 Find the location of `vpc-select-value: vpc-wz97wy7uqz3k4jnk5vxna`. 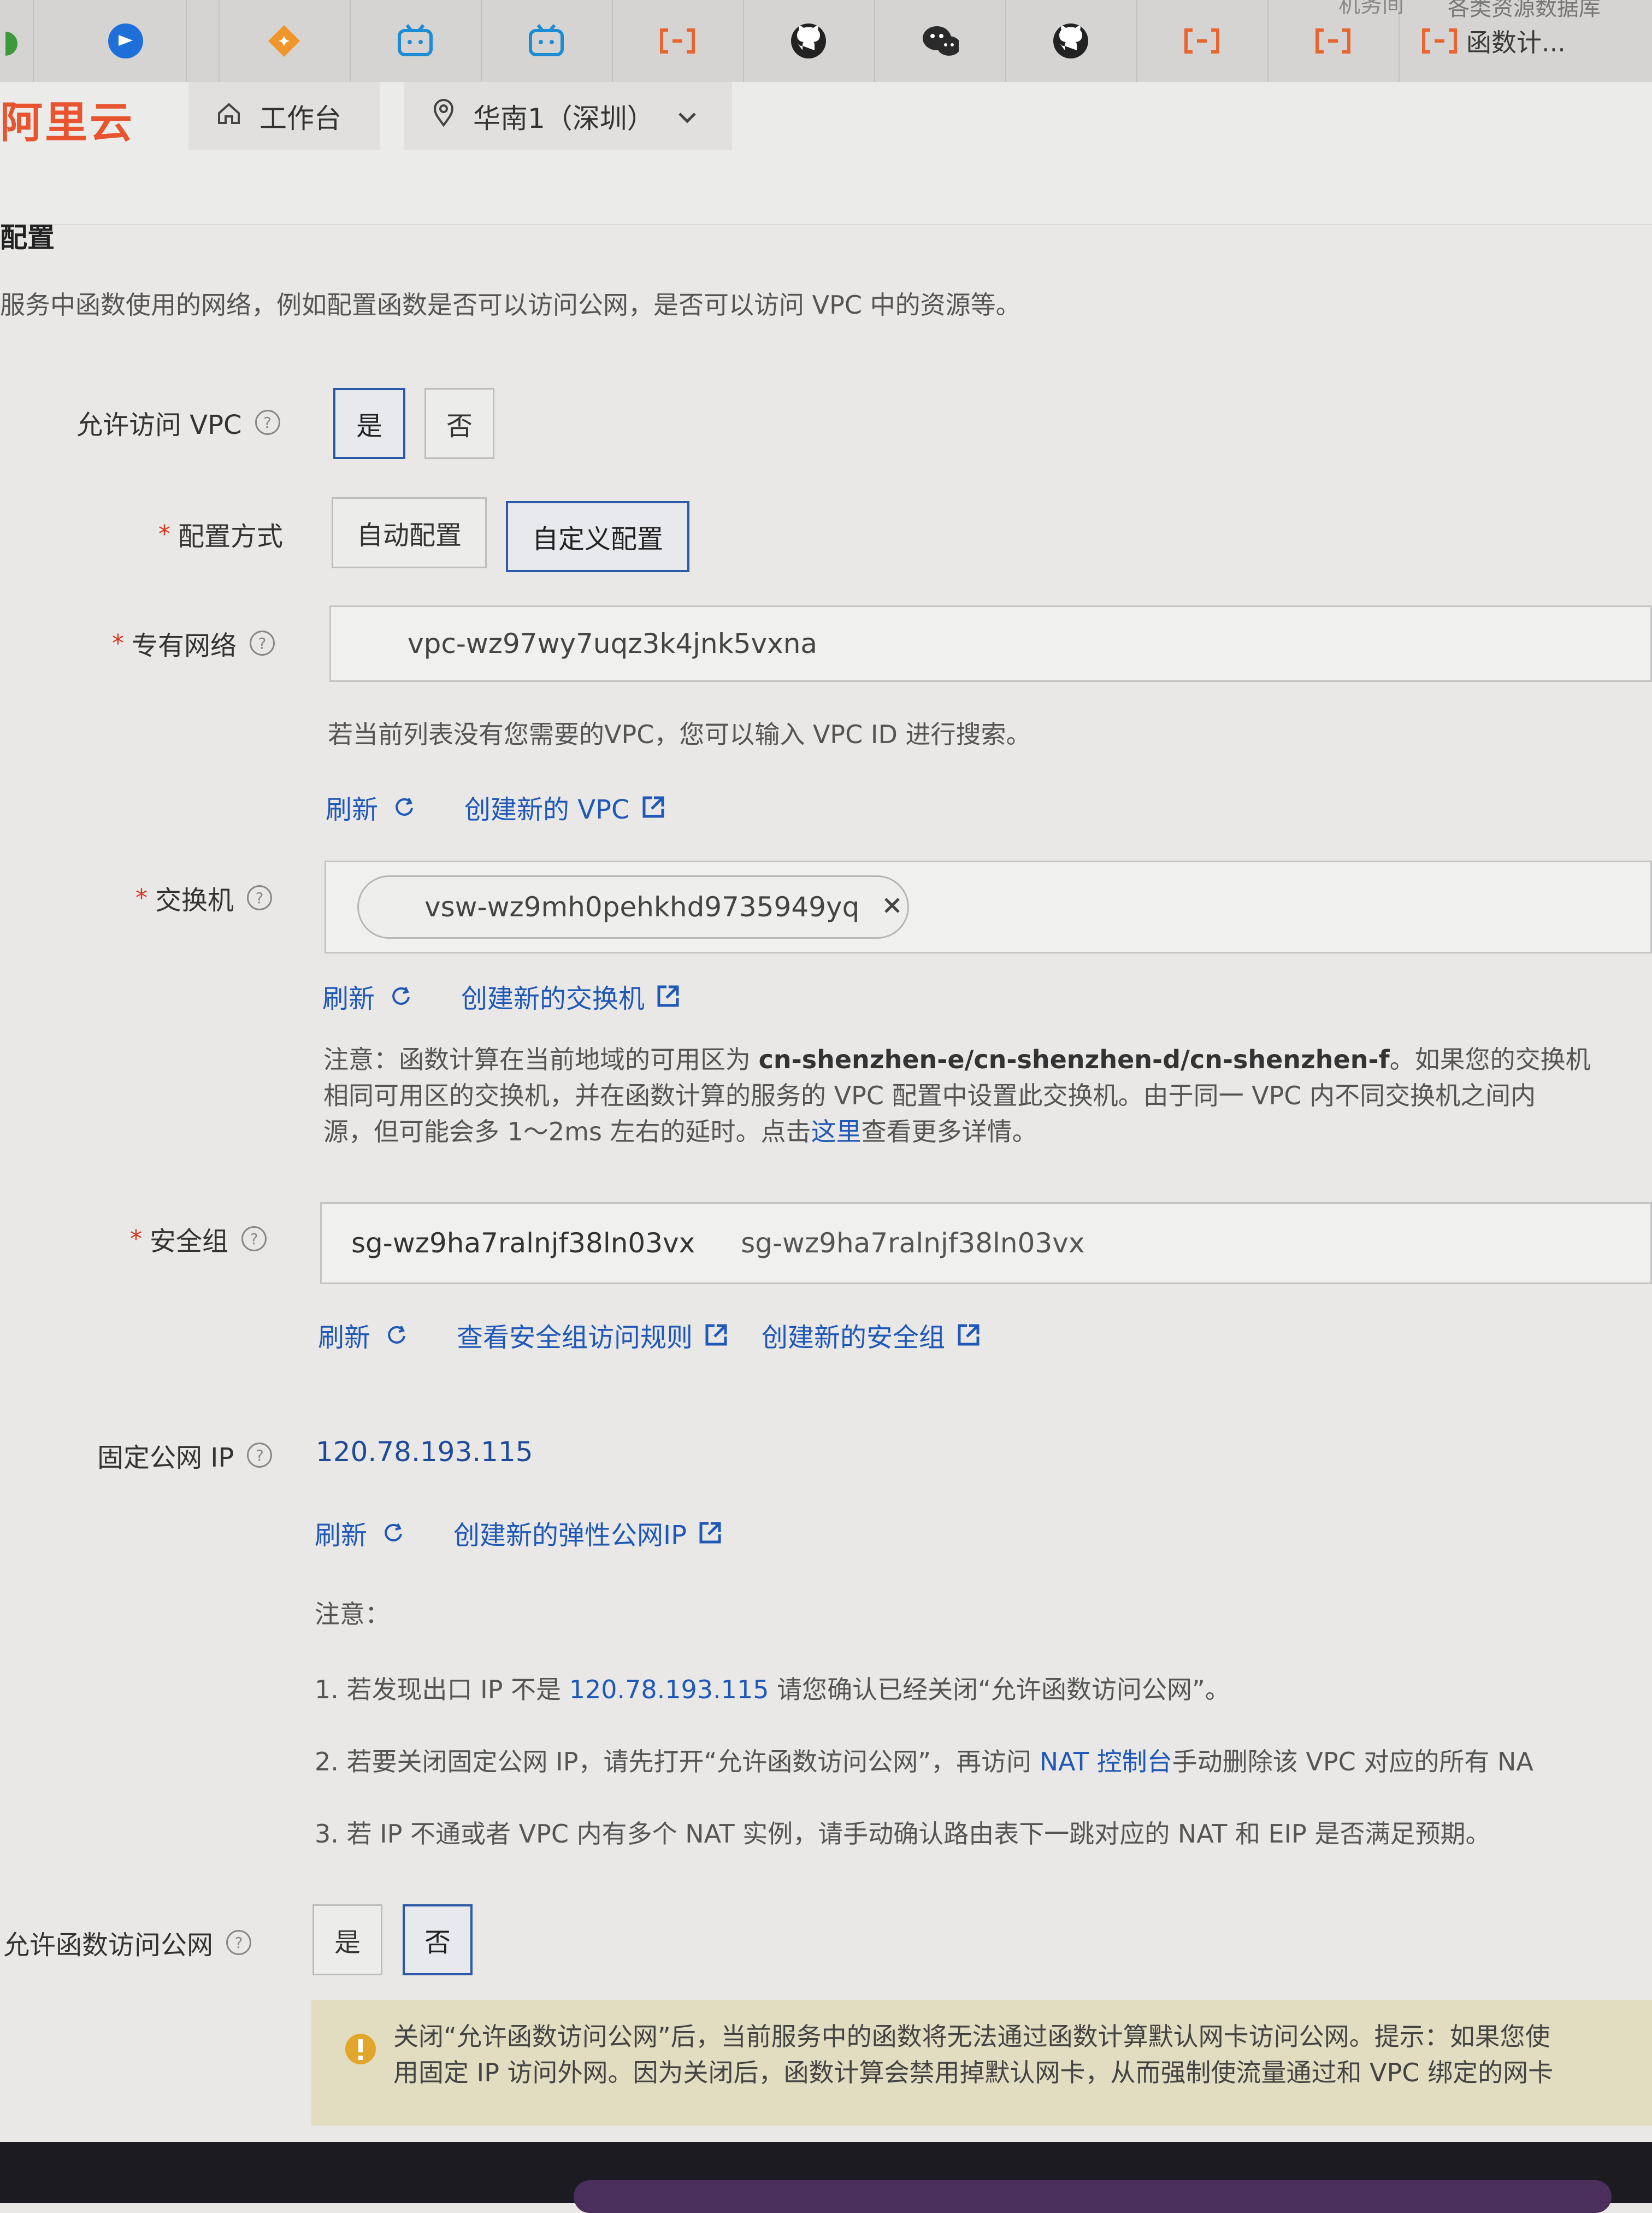

vpc-select-value: vpc-wz97wy7uqz3k4jnk5vxna is located at coordinates (613, 644).